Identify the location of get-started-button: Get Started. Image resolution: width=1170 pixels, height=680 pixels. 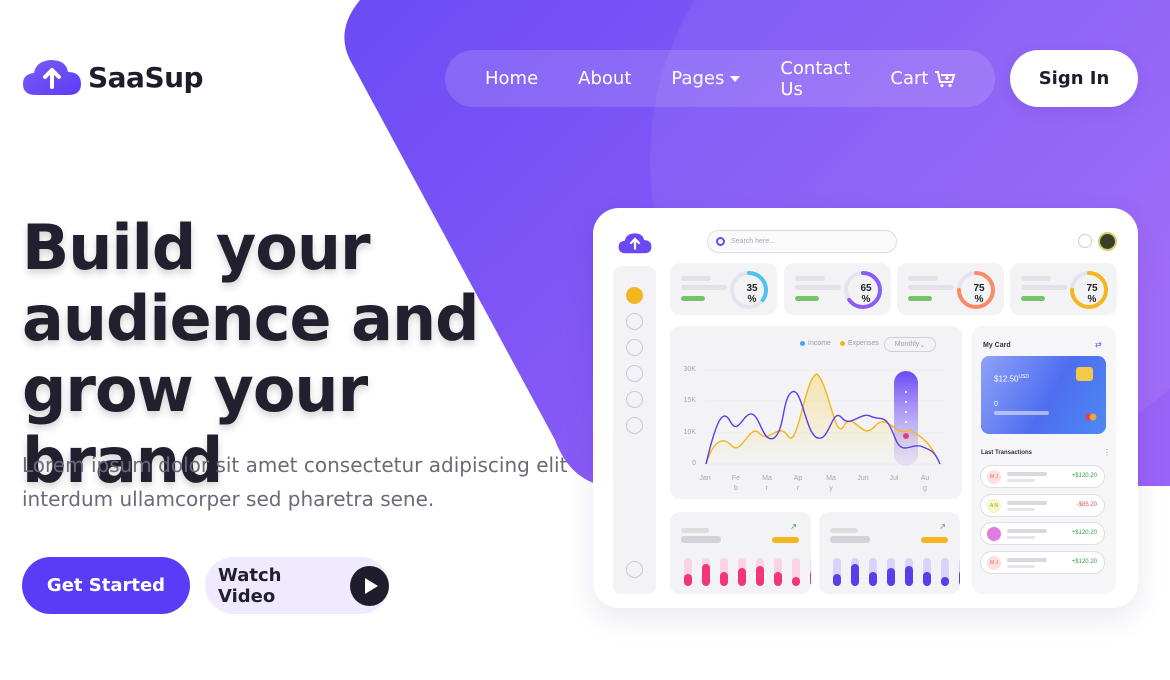
(106, 585).